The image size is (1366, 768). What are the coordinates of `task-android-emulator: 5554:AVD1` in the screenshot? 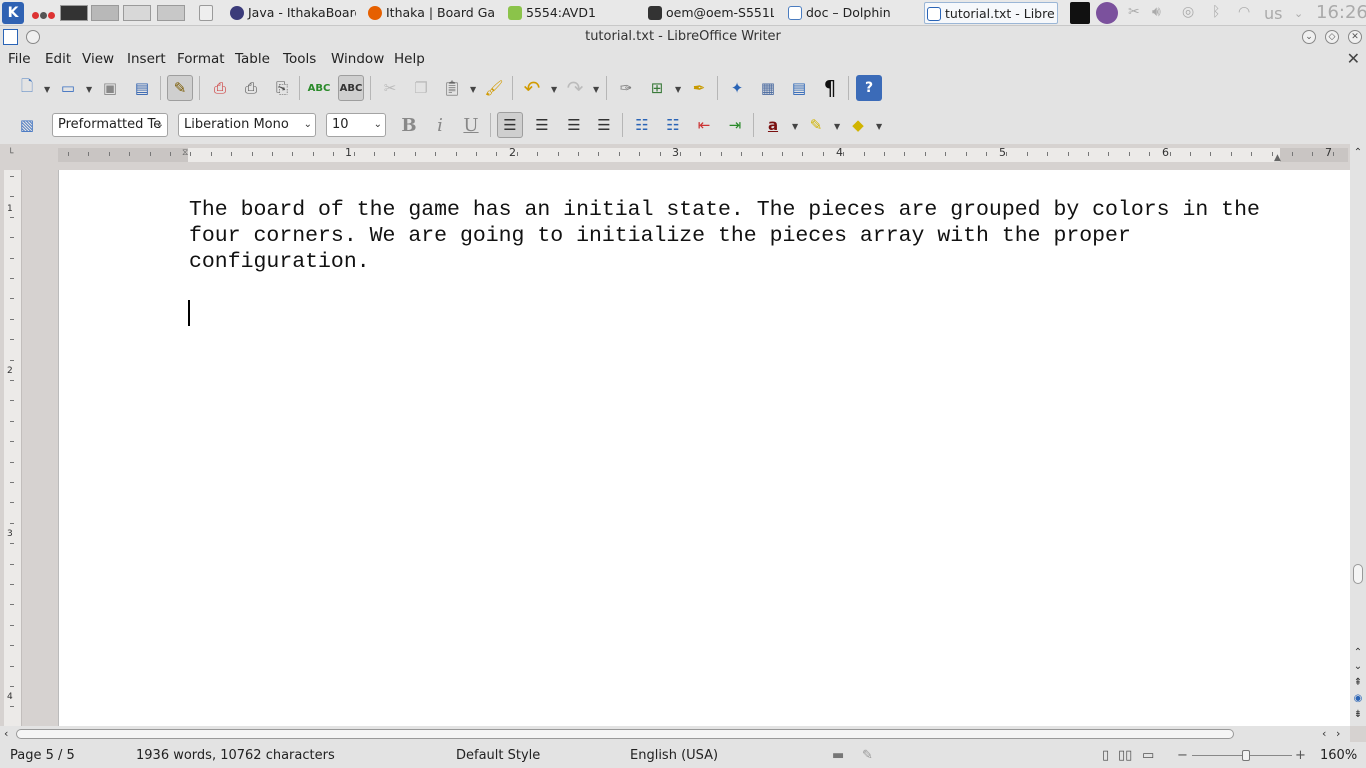 It's located at (566, 13).